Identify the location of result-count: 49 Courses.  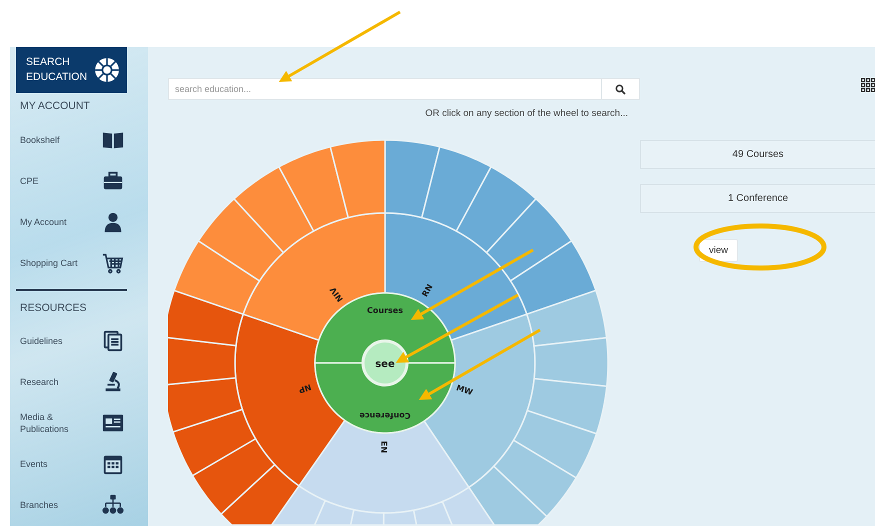
(757, 154).